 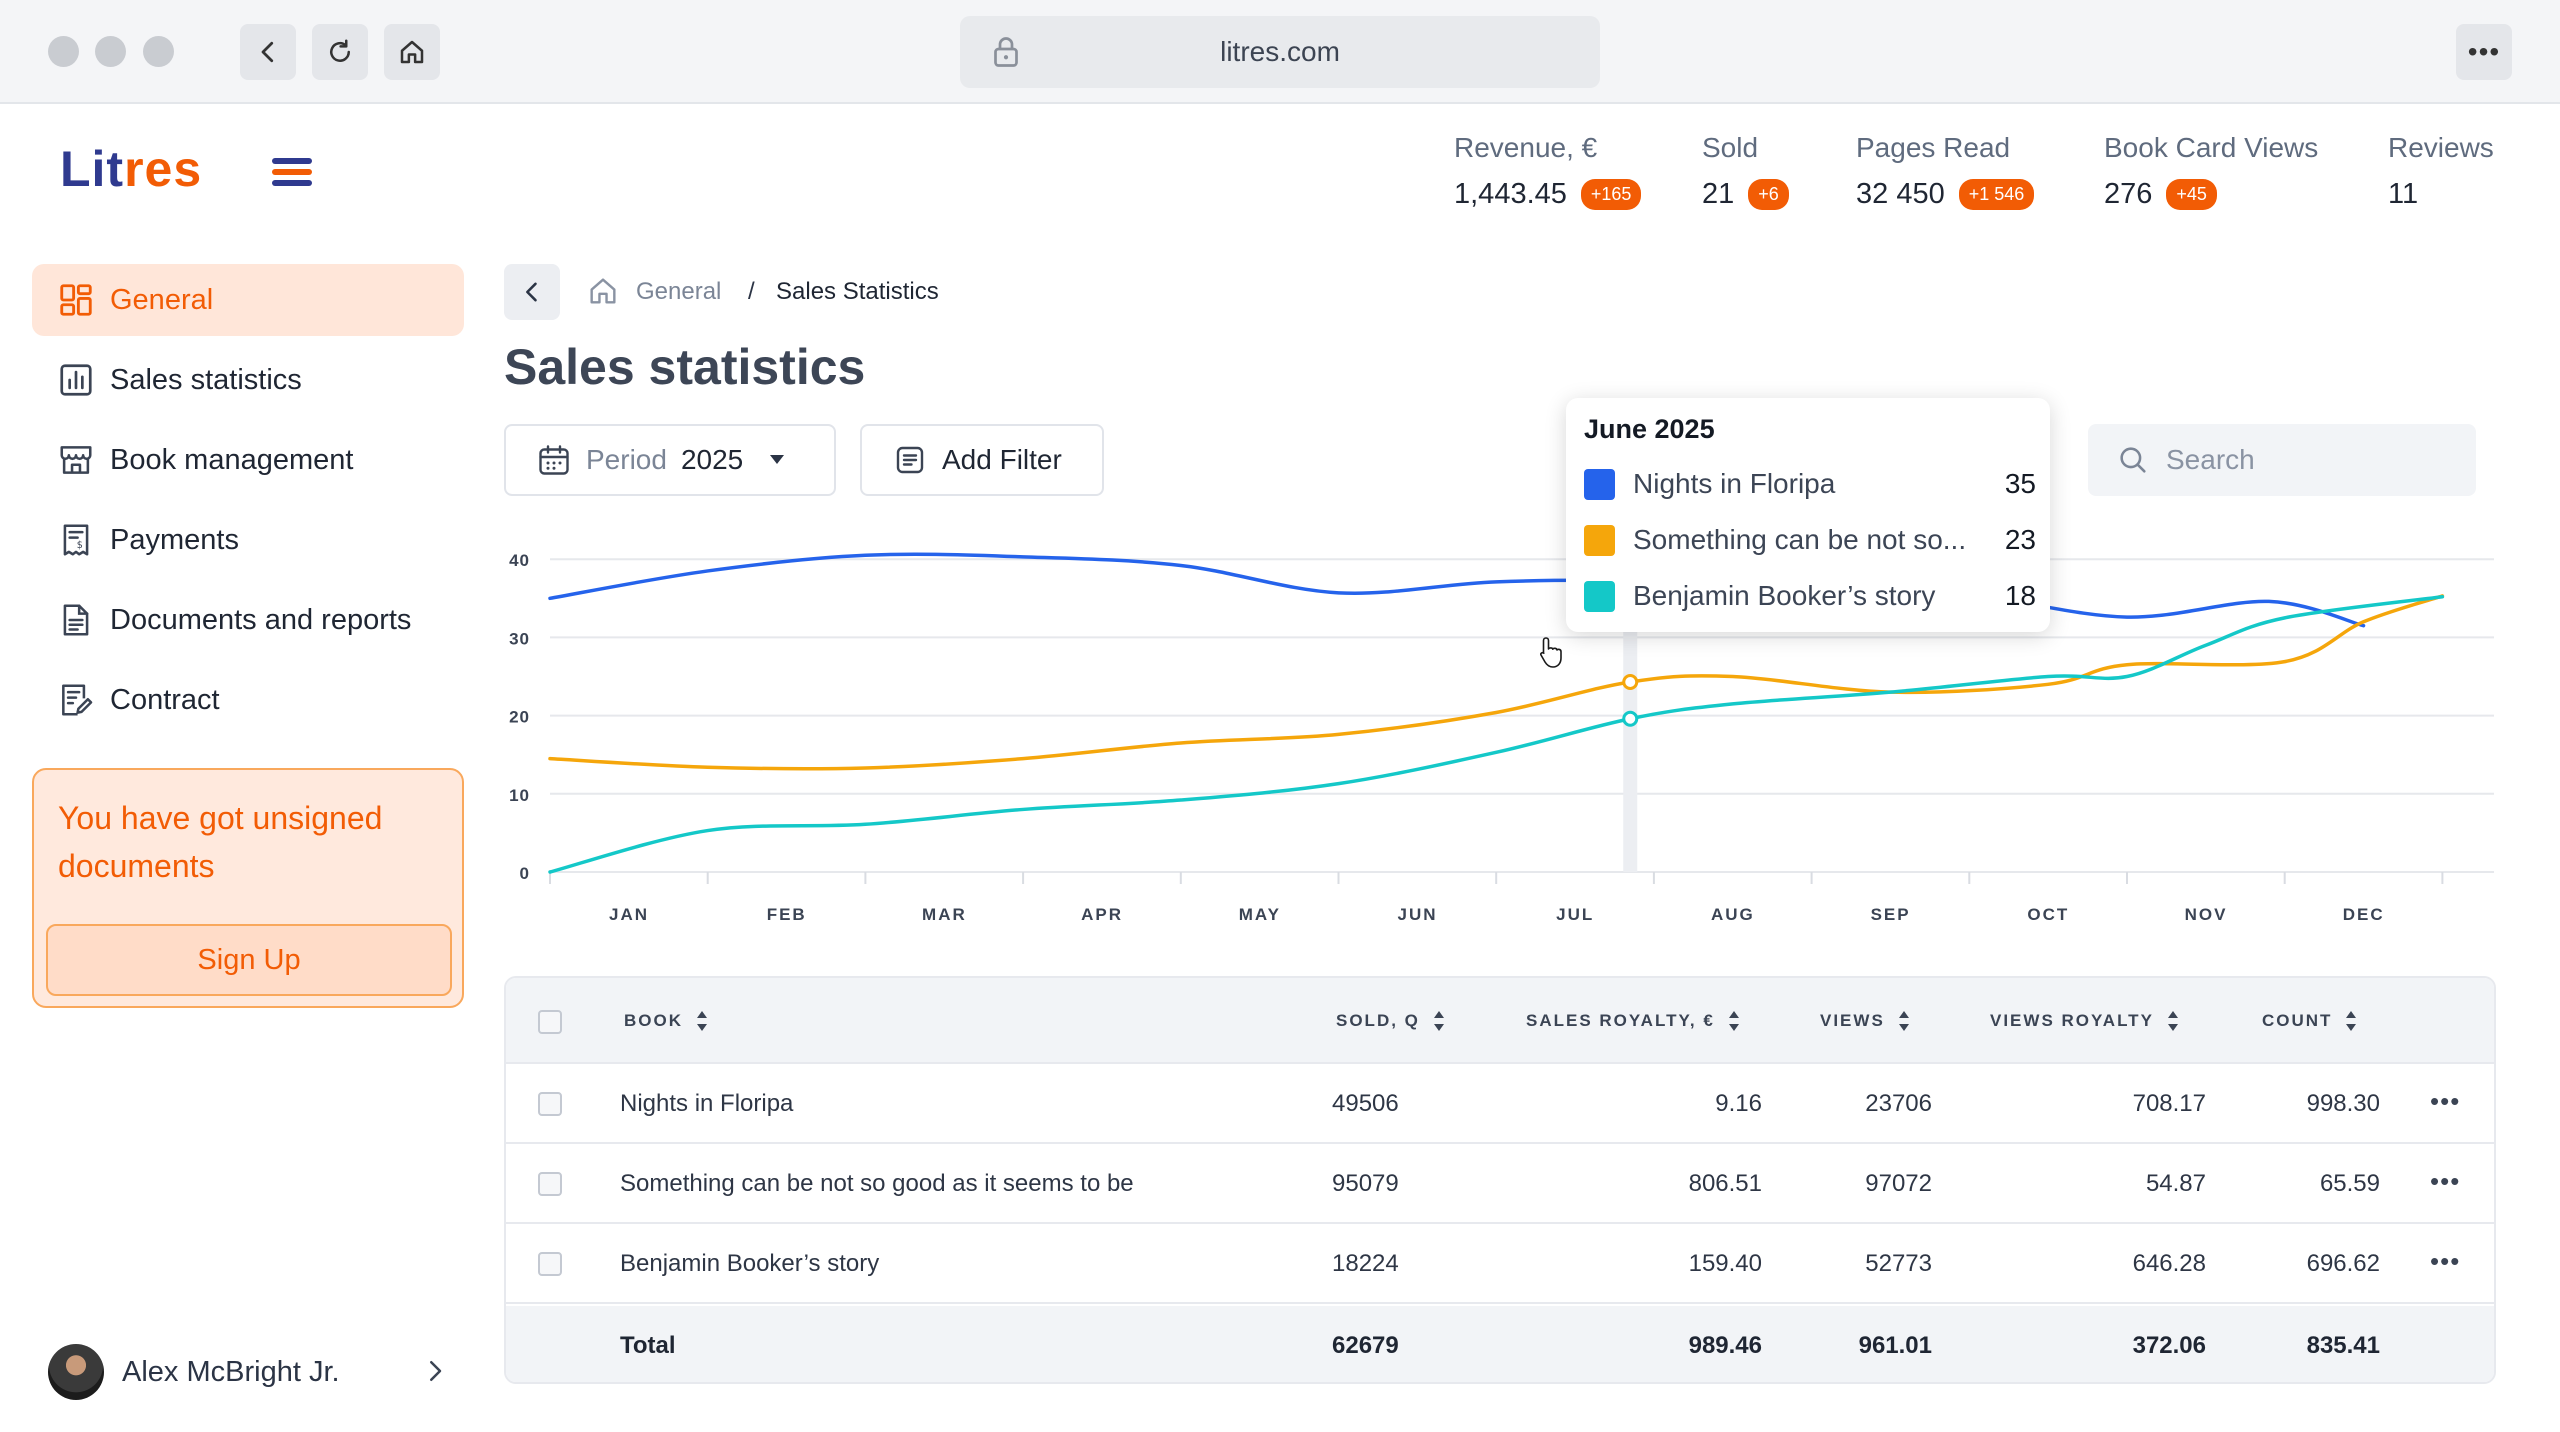 I want to click on tooltip-row: Nights in Floripa 35, so click(x=1810, y=484).